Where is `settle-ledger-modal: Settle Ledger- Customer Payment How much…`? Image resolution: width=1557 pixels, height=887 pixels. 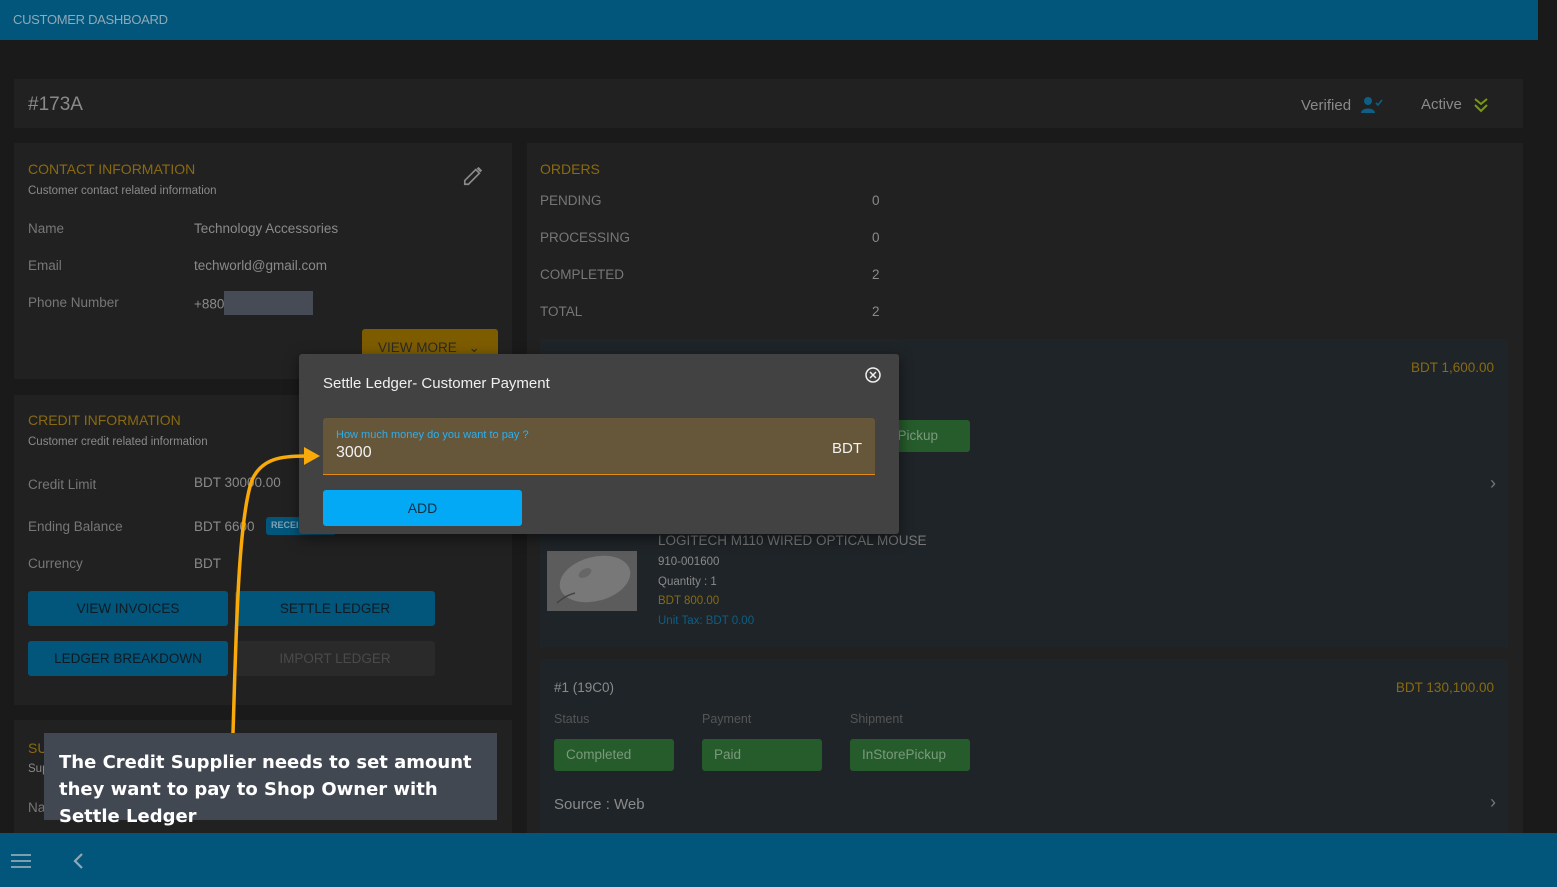 settle-ledger-modal: Settle Ledger- Customer Payment How much… is located at coordinates (599, 444).